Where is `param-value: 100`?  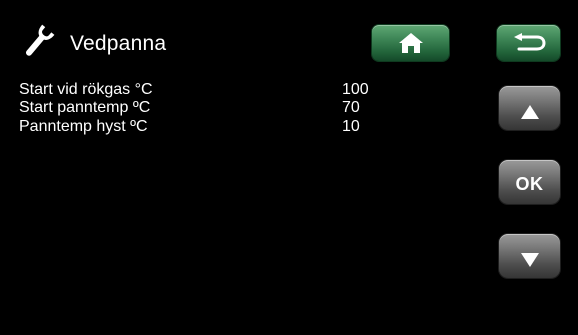 param-value: 100 is located at coordinates (355, 89).